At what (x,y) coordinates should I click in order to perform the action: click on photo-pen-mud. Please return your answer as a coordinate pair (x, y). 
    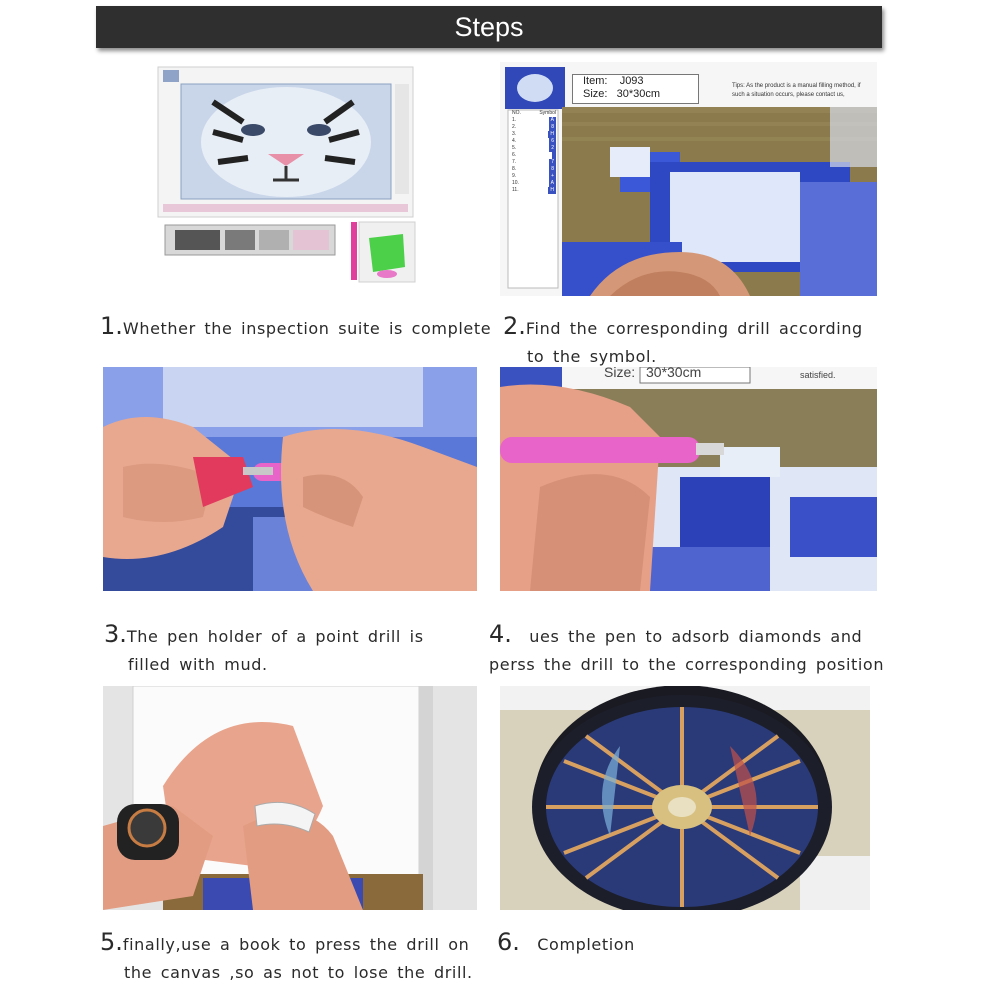
    Looking at the image, I should click on (290, 479).